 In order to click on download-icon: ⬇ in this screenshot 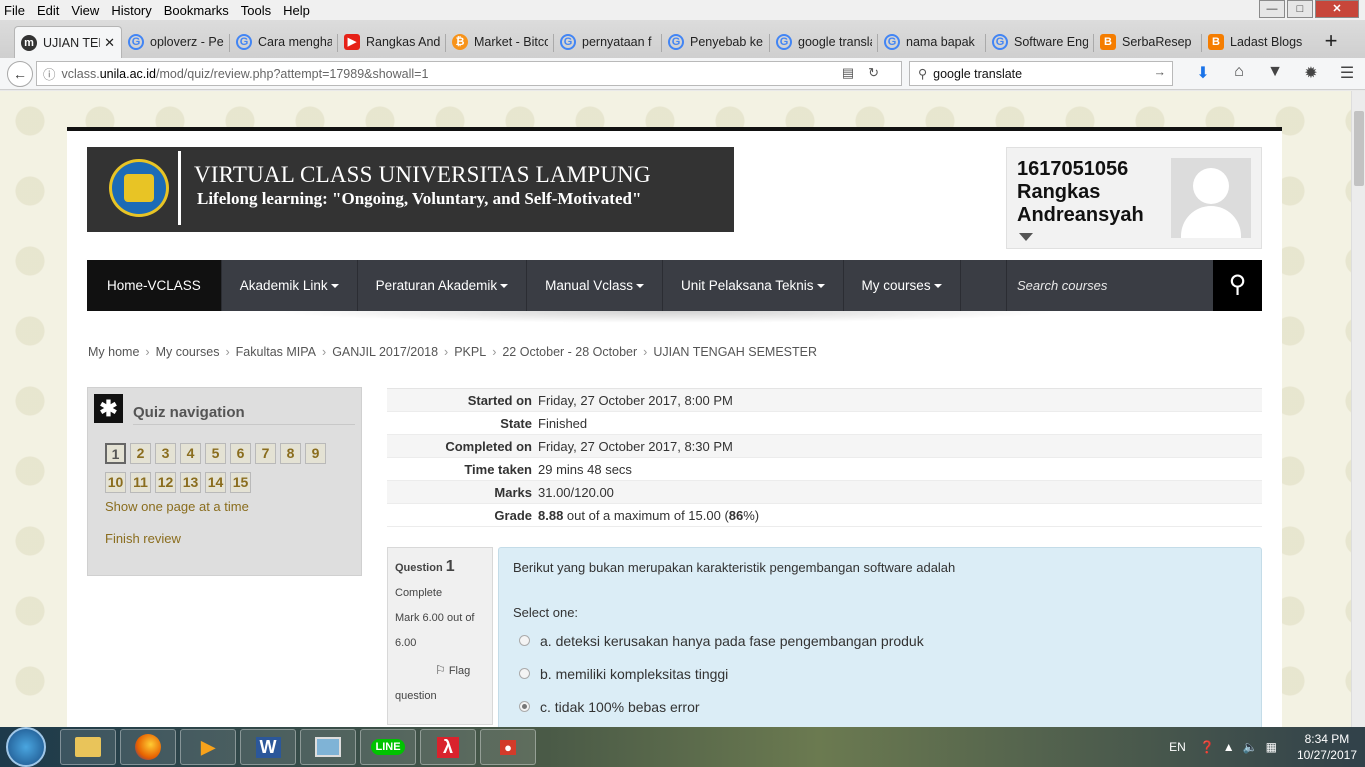, I will do `click(1203, 73)`.